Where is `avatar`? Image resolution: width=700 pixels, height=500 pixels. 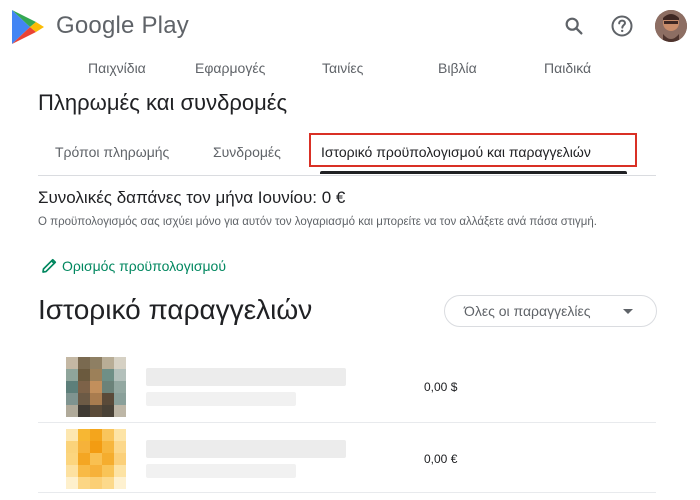
avatar is located at coordinates (671, 26).